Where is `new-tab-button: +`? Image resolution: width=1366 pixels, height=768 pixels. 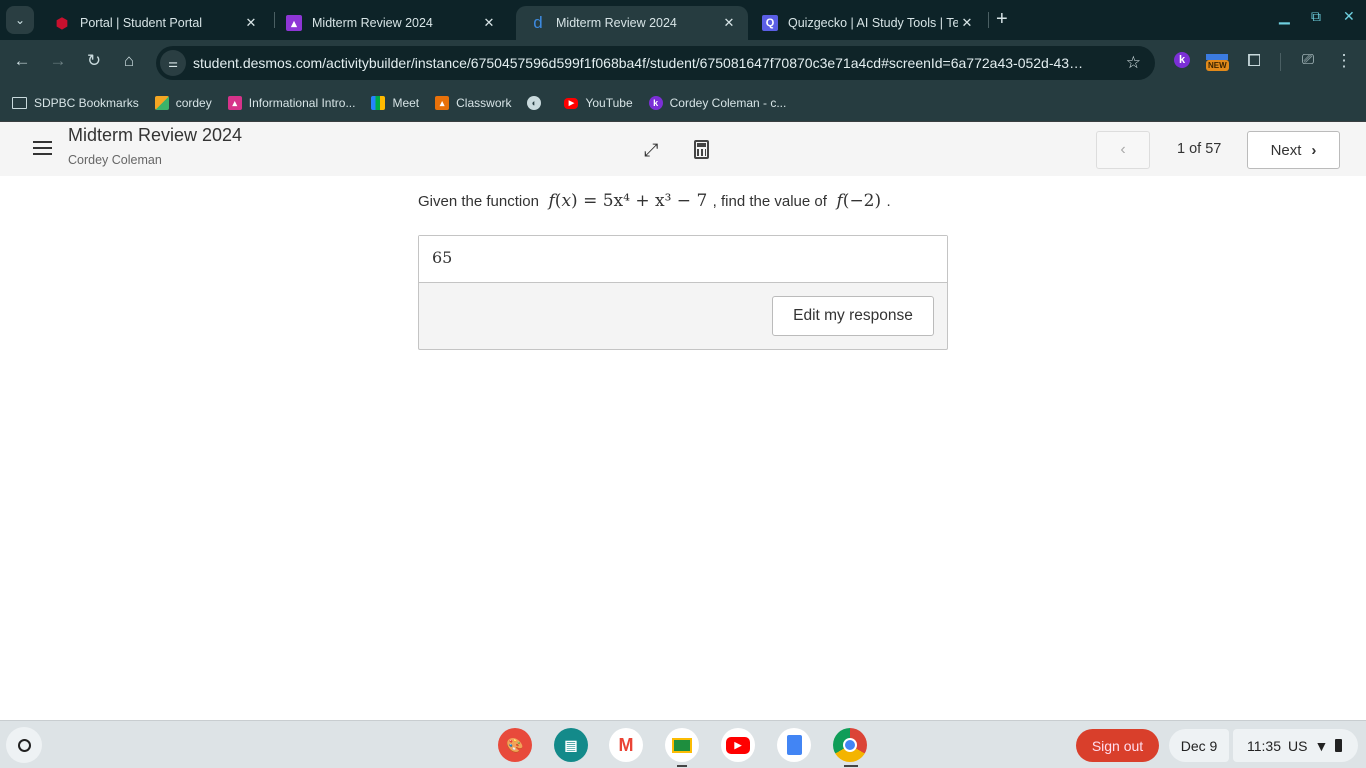 new-tab-button: + is located at coordinates (1002, 19).